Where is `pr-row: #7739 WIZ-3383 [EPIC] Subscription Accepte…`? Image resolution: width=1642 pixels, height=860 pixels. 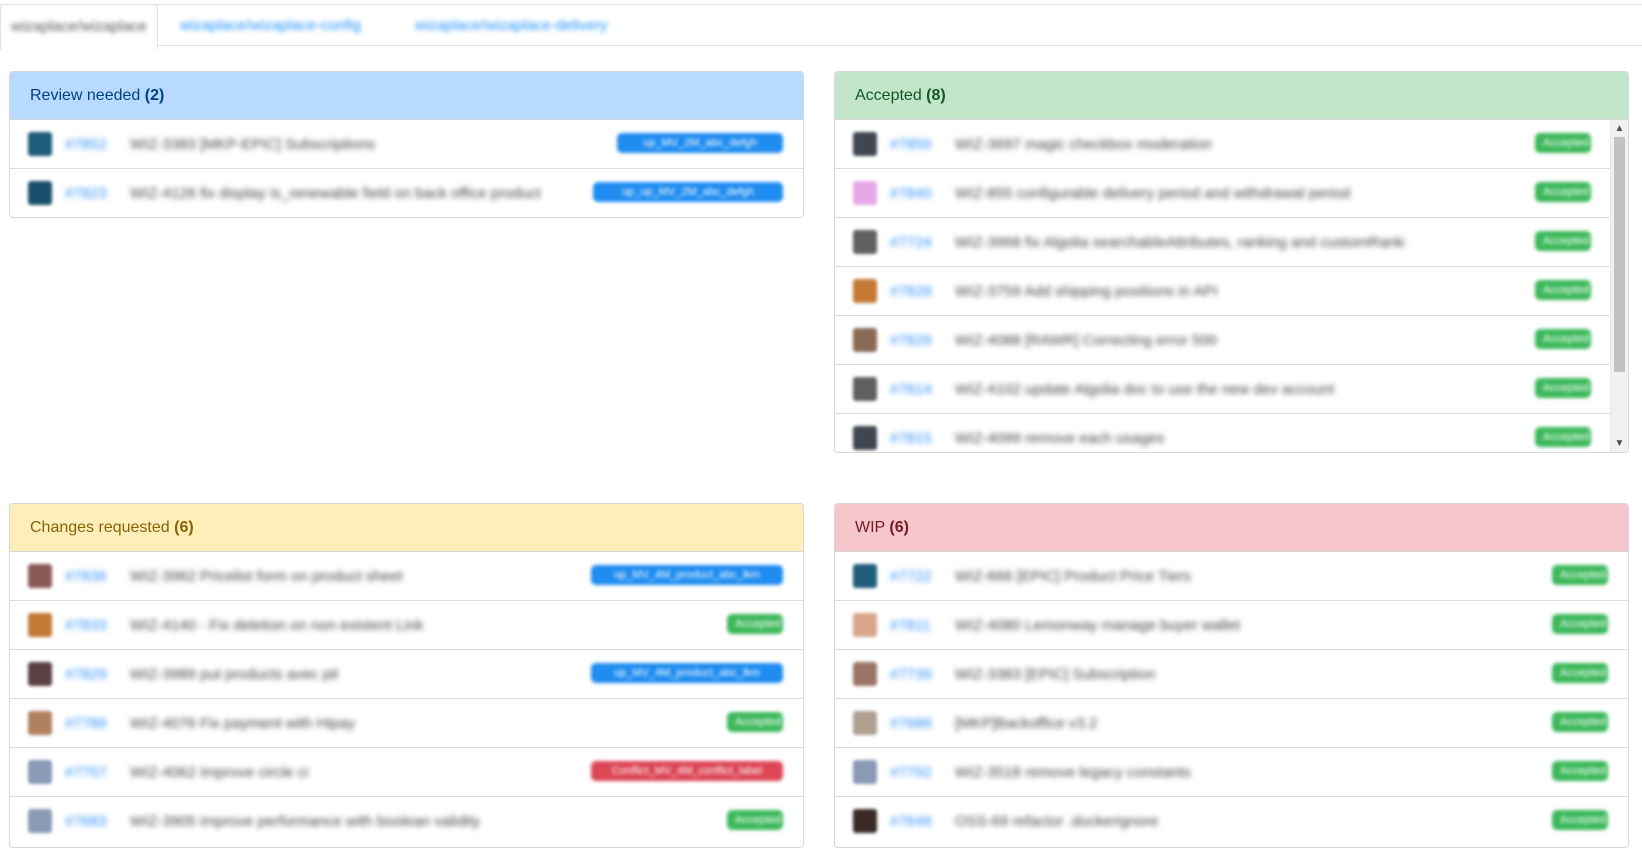 pr-row: #7739 WIZ-3383 [EPIC] Subscription Accepte… is located at coordinates (1231, 674).